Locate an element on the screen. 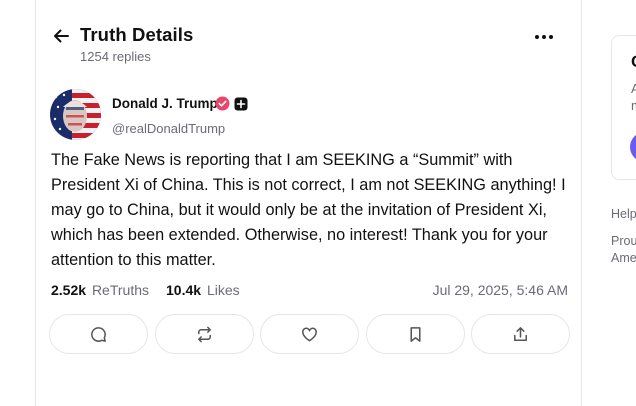  retruth-button is located at coordinates (204, 334).